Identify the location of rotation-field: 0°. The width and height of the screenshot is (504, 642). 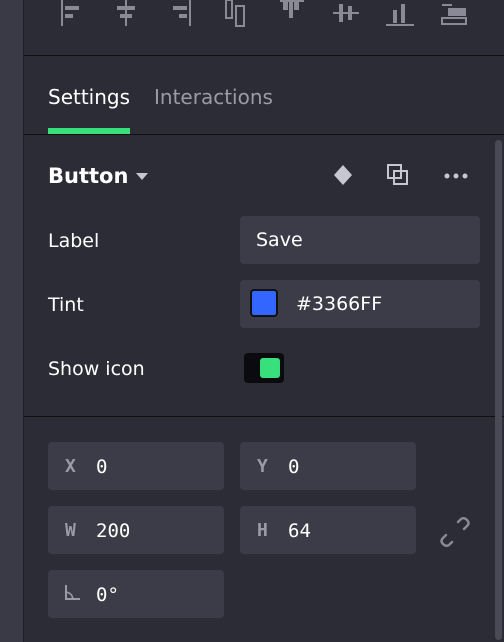
(136, 594).